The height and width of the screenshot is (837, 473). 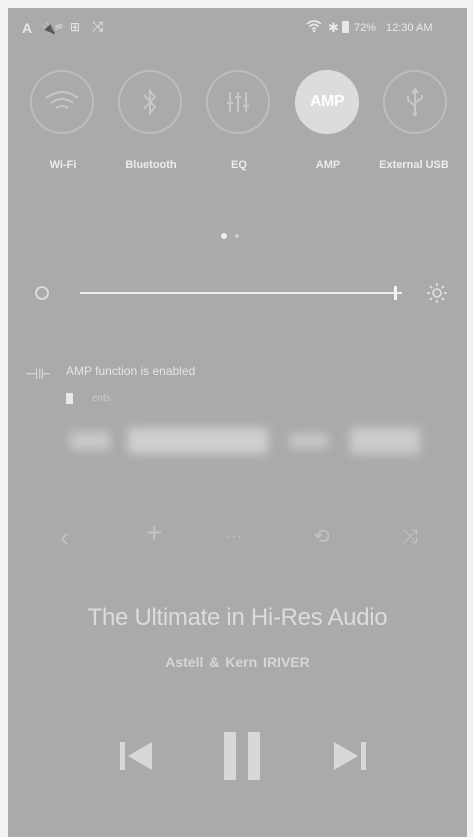 I want to click on brightness-high-icon, so click(x=437, y=295).